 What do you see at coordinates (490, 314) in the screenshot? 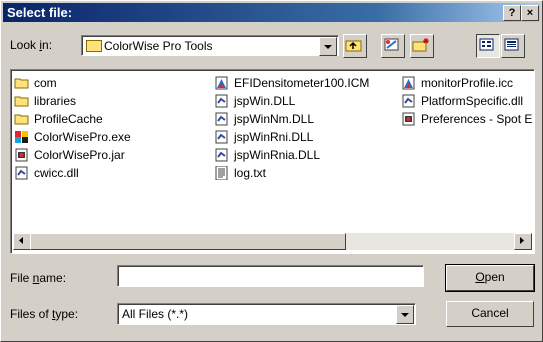
I see `cancel-button: Cancel` at bounding box center [490, 314].